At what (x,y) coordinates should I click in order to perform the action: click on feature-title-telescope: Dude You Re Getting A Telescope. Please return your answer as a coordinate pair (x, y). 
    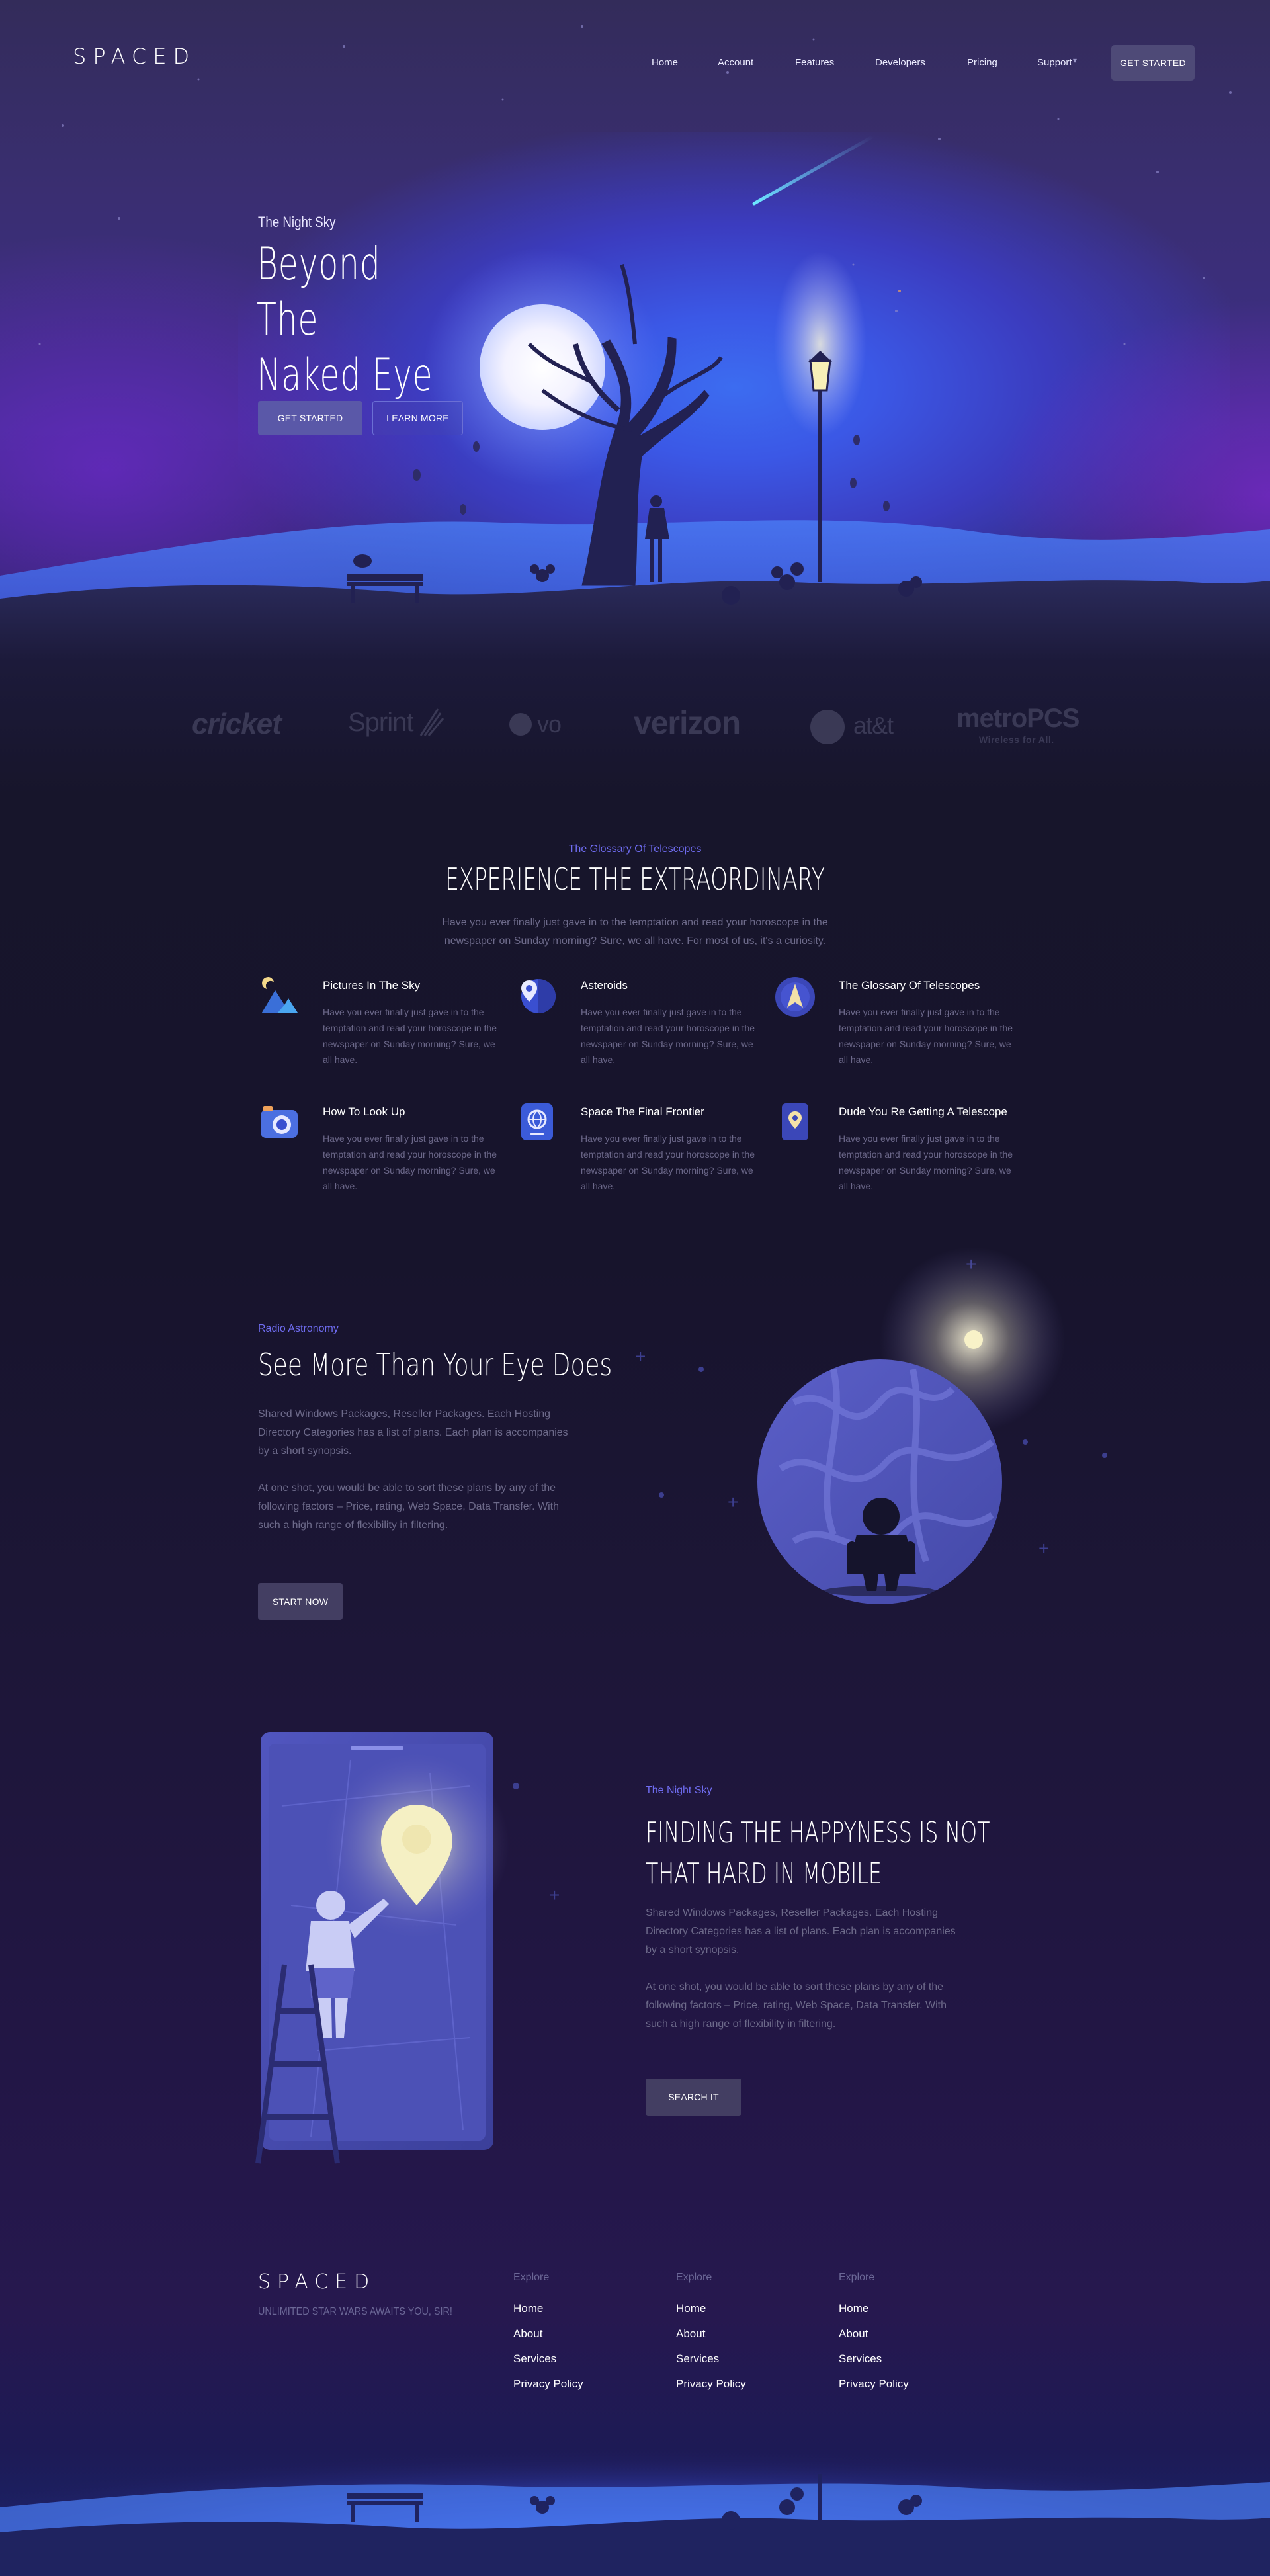
    Looking at the image, I should click on (923, 1111).